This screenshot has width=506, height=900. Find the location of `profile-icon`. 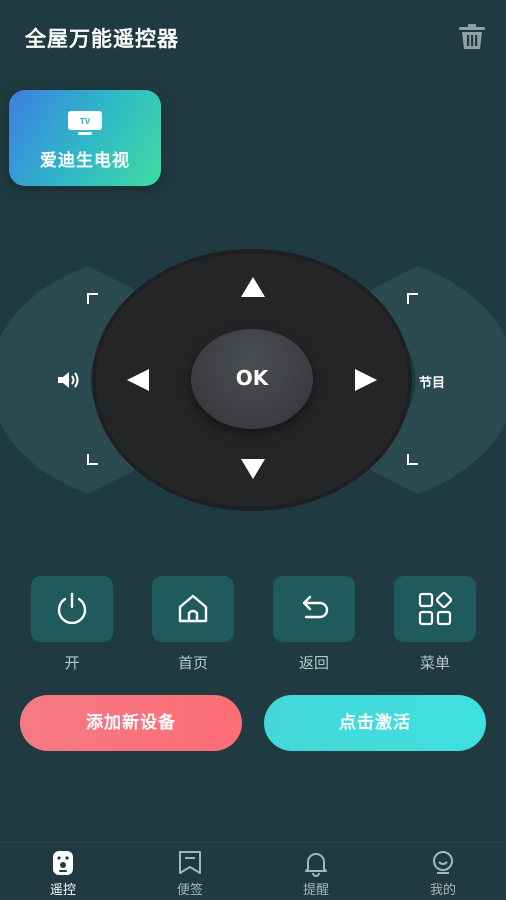

profile-icon is located at coordinates (443, 862).